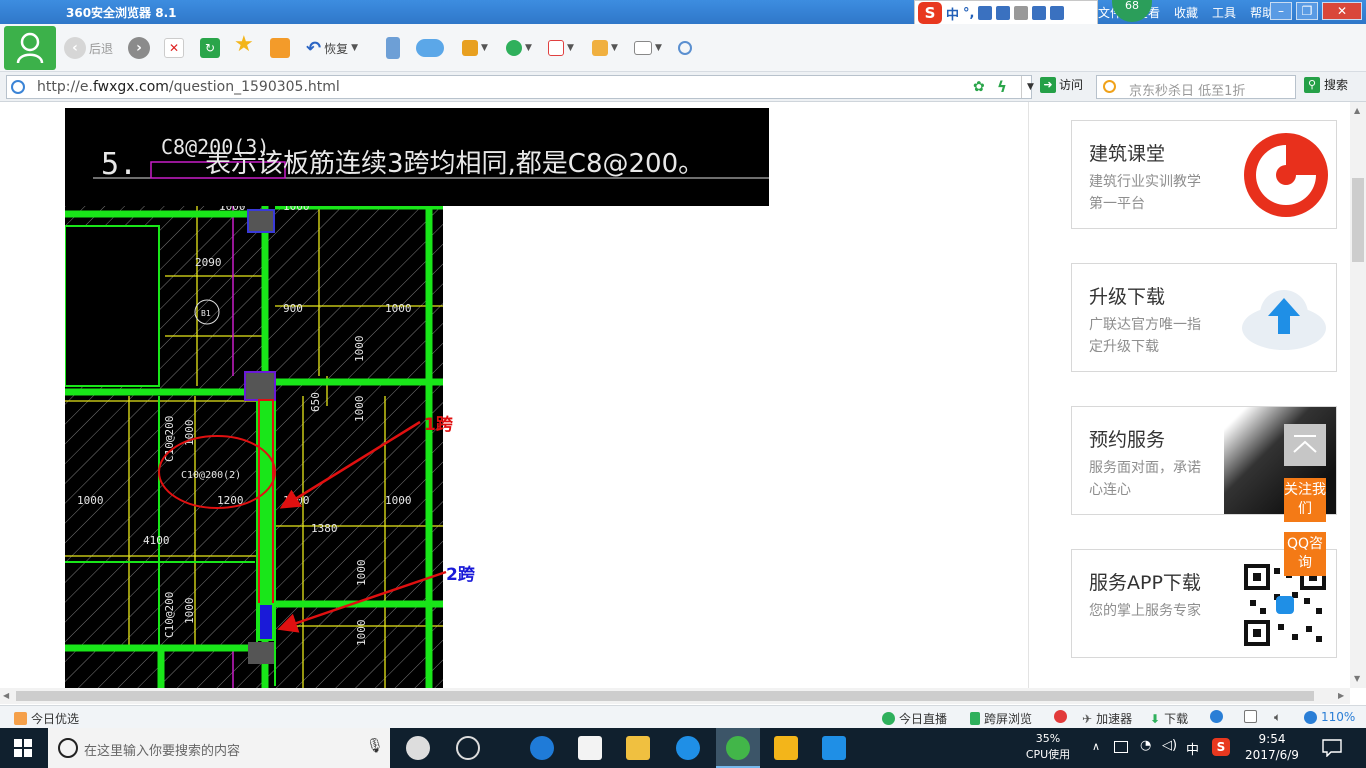 The image size is (1366, 768). Describe the element at coordinates (418, 748) in the screenshot. I see `task-view-icon` at that location.